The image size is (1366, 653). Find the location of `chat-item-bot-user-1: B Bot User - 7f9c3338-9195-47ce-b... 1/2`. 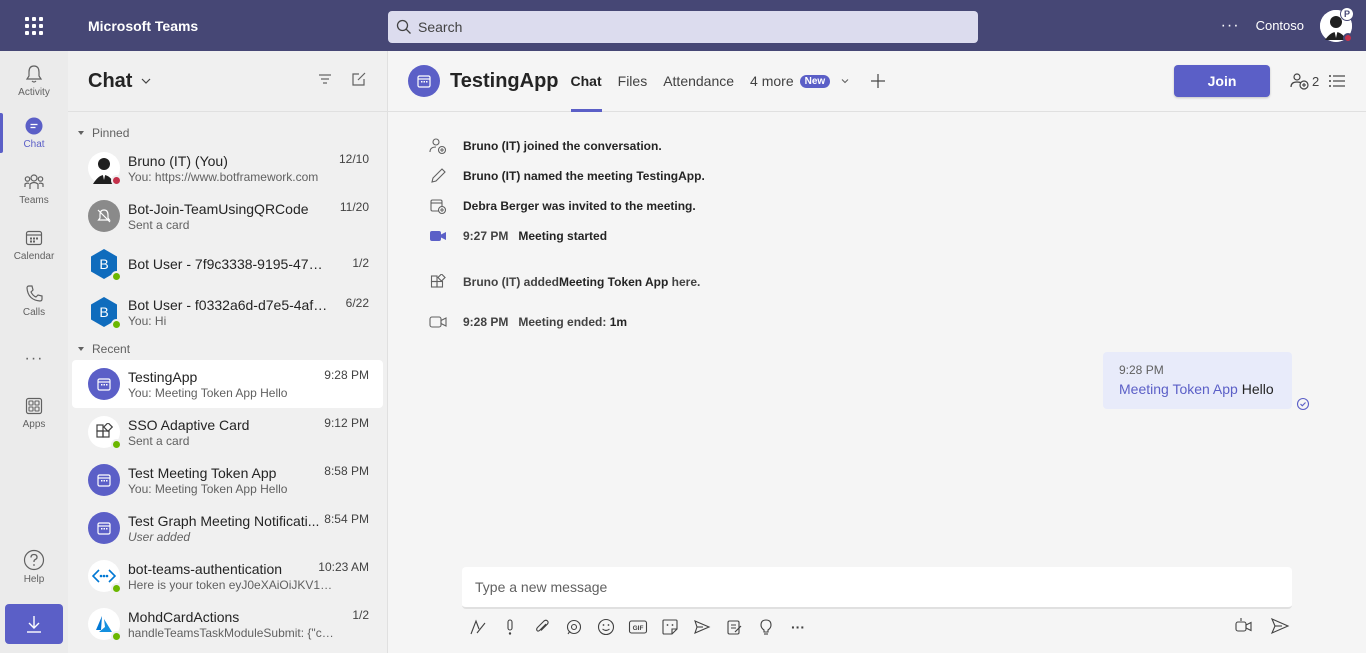

chat-item-bot-user-1: B Bot User - 7f9c3338-9195-47ce-b... 1/2 is located at coordinates (227, 264).